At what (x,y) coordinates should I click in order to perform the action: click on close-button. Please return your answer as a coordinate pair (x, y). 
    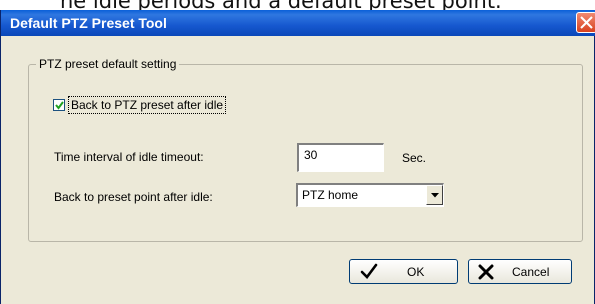
    Looking at the image, I should click on (585, 22).